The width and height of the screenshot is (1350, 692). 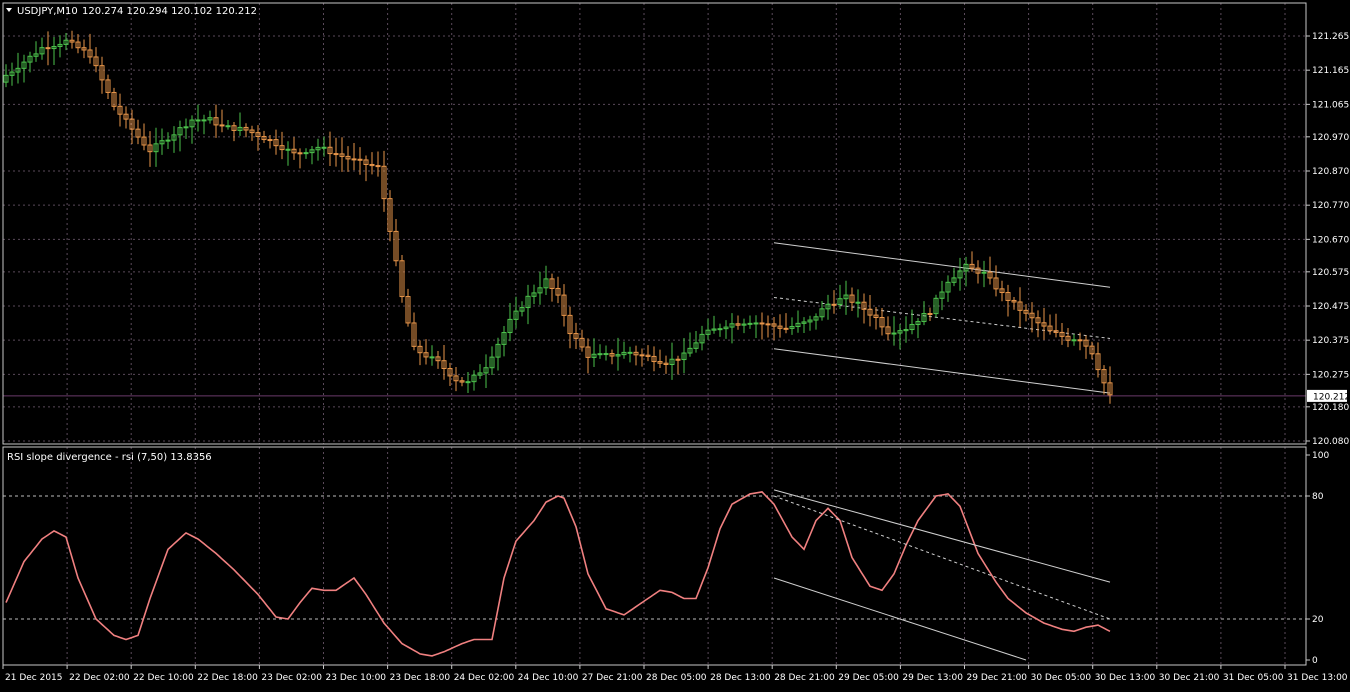 What do you see at coordinates (169, 11) in the screenshot?
I see `ohlc-readout: 120.274 120.294 120.102 120.212` at bounding box center [169, 11].